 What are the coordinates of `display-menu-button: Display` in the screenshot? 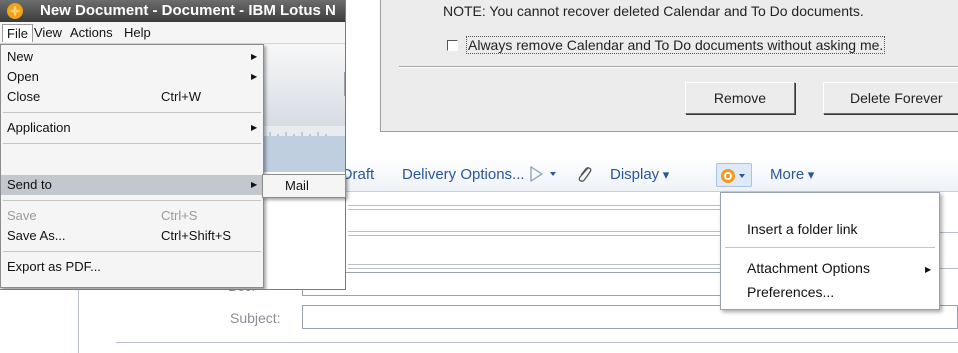 It's located at (639, 174).